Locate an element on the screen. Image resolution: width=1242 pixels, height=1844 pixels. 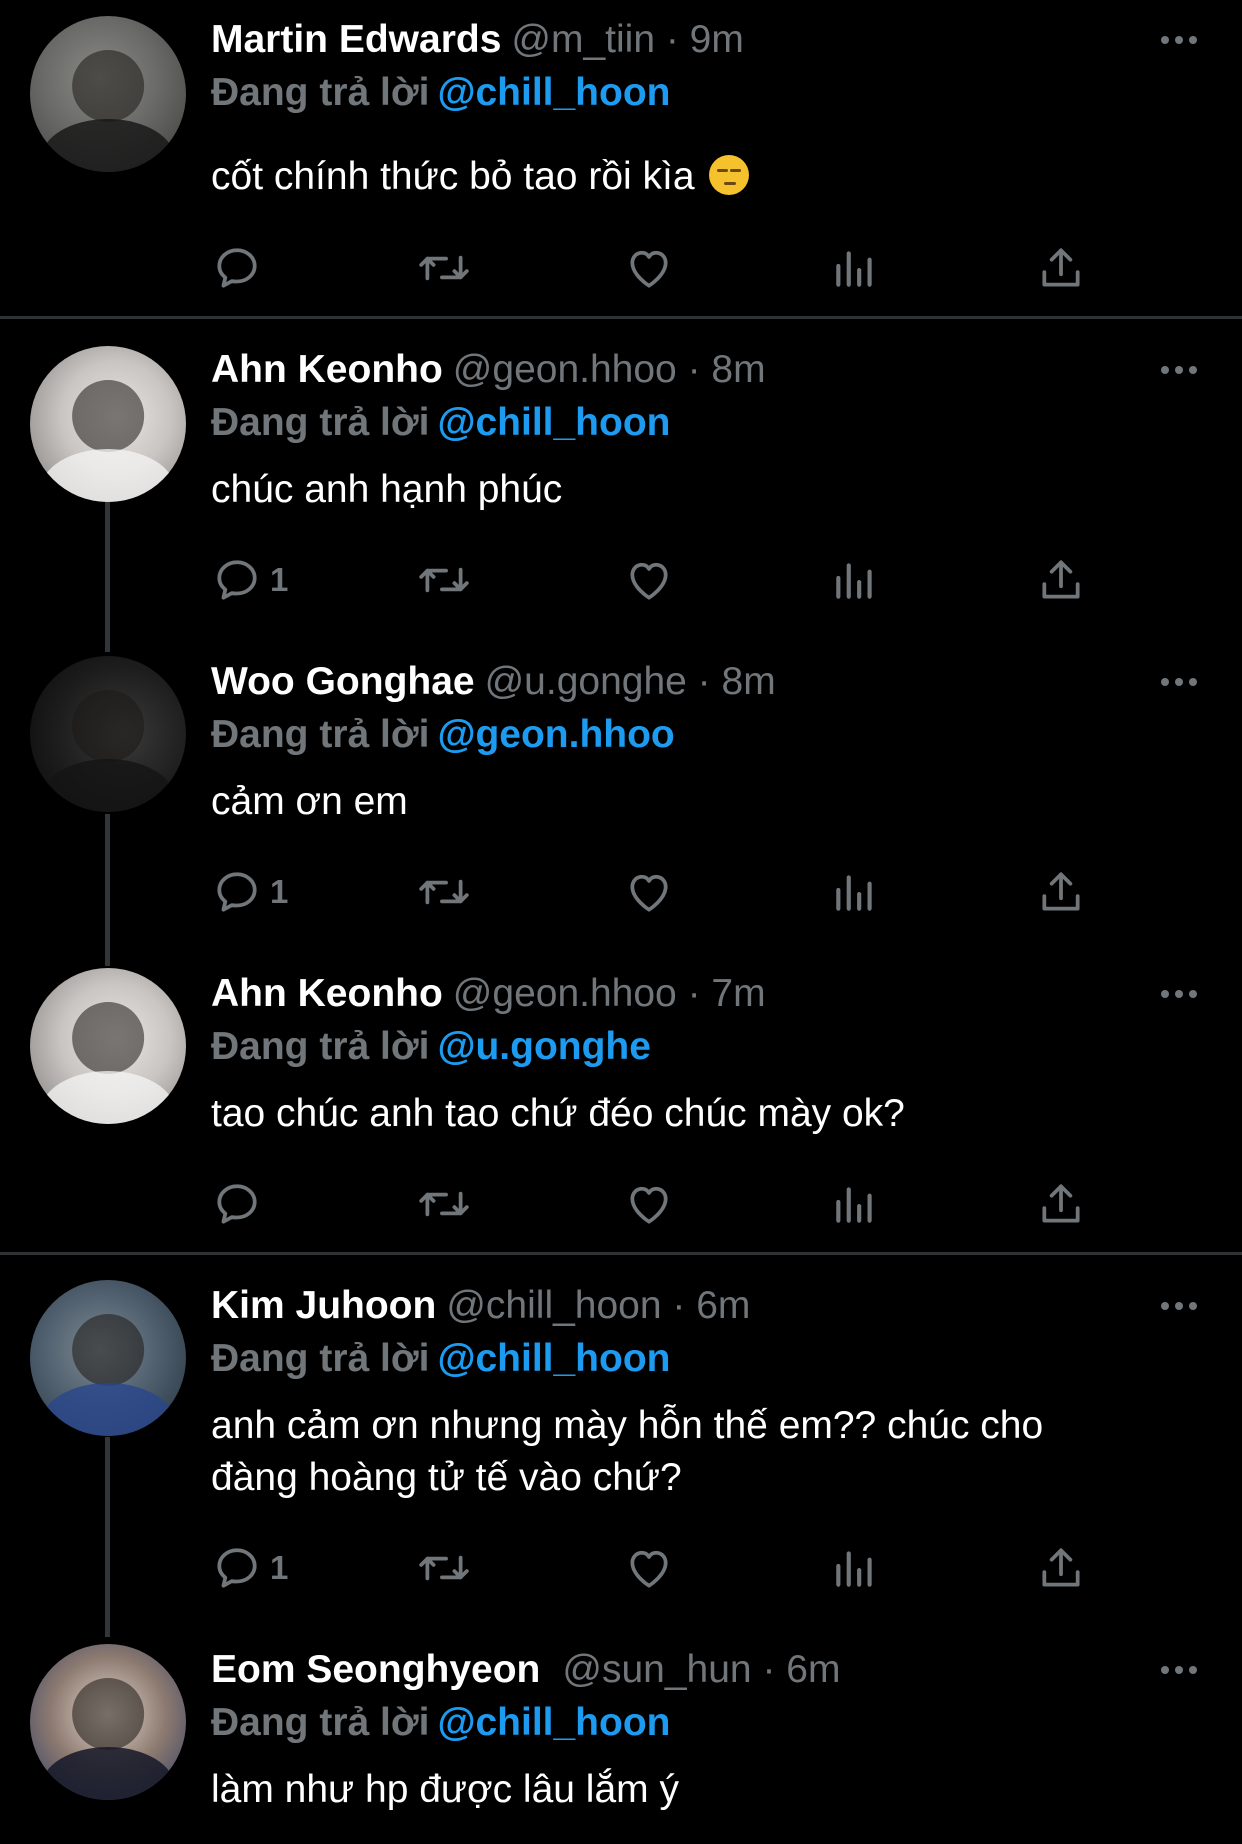
tweet-text-content: cốt chính thức bỏ tao rồi kìa is located at coordinates (453, 176).